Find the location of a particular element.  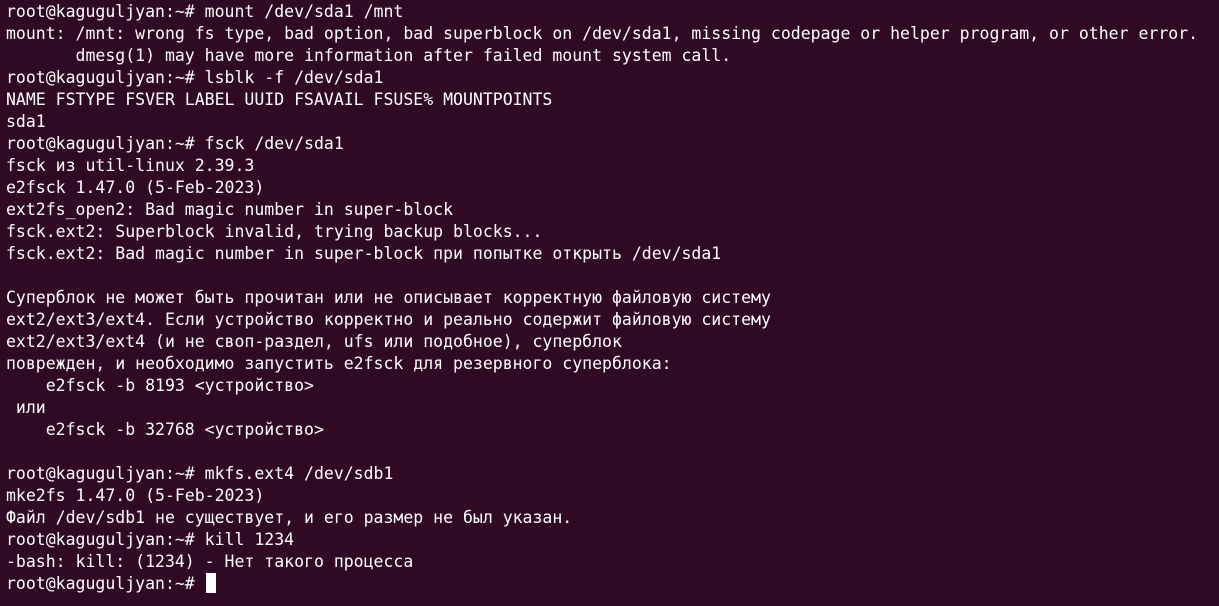

terminal-line: root@kaguguljyan:~# lsblk -f /dev/sda1 is located at coordinates (195, 77).